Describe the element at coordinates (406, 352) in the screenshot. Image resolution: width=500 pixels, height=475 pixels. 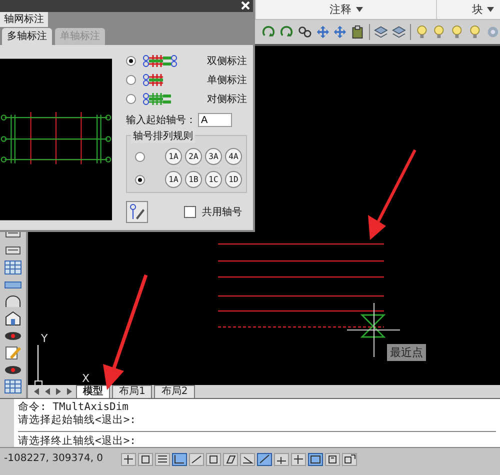
I see `snap-tooltip: 最近点` at that location.